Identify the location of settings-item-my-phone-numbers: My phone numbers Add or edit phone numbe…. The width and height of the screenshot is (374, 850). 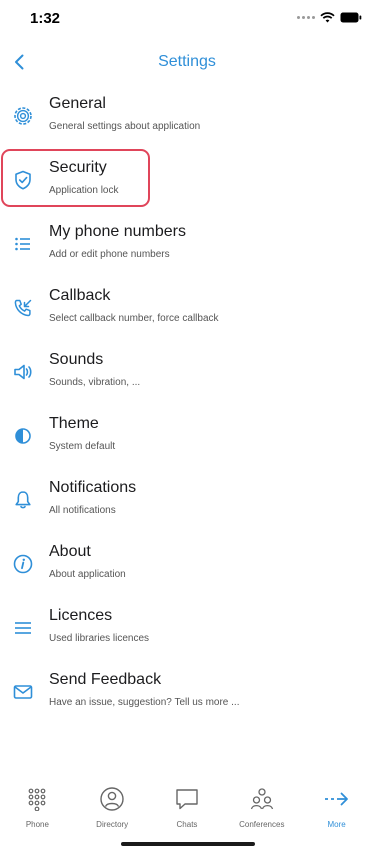
(187, 242).